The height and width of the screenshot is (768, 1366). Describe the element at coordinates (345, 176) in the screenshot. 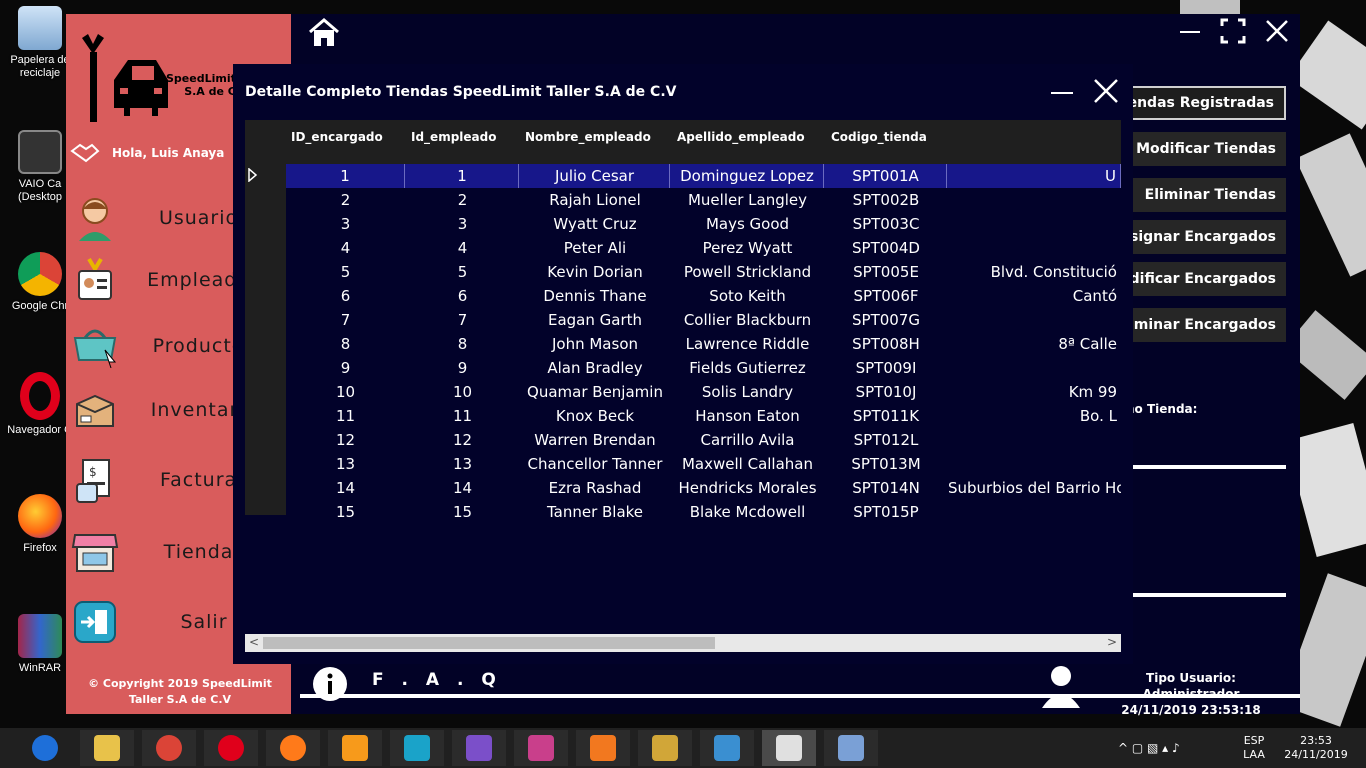

I see `table-cell-id_enc: 1` at that location.